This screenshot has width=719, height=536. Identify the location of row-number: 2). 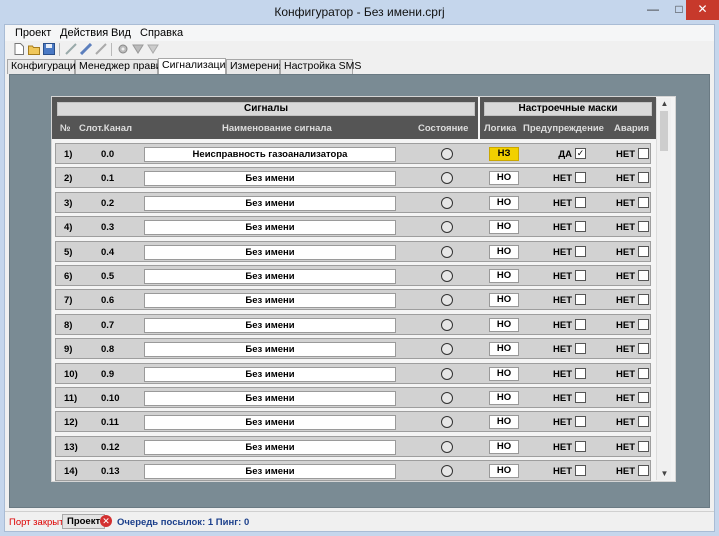
(68, 179).